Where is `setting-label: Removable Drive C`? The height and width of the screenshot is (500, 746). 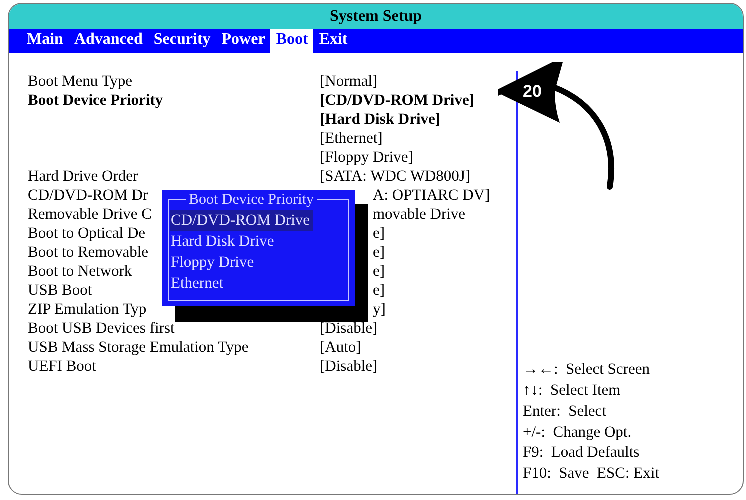
setting-label: Removable Drive C is located at coordinates (90, 214).